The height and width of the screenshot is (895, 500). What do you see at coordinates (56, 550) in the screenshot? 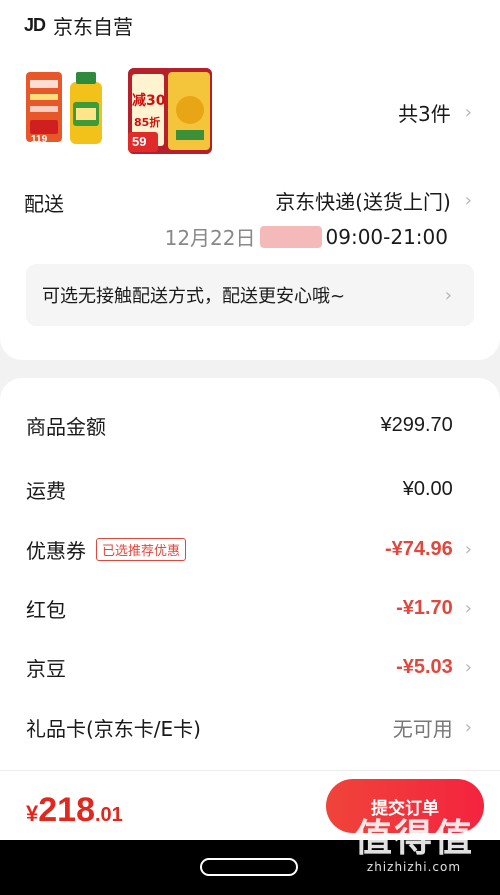
I see `row-label: 优惠券` at bounding box center [56, 550].